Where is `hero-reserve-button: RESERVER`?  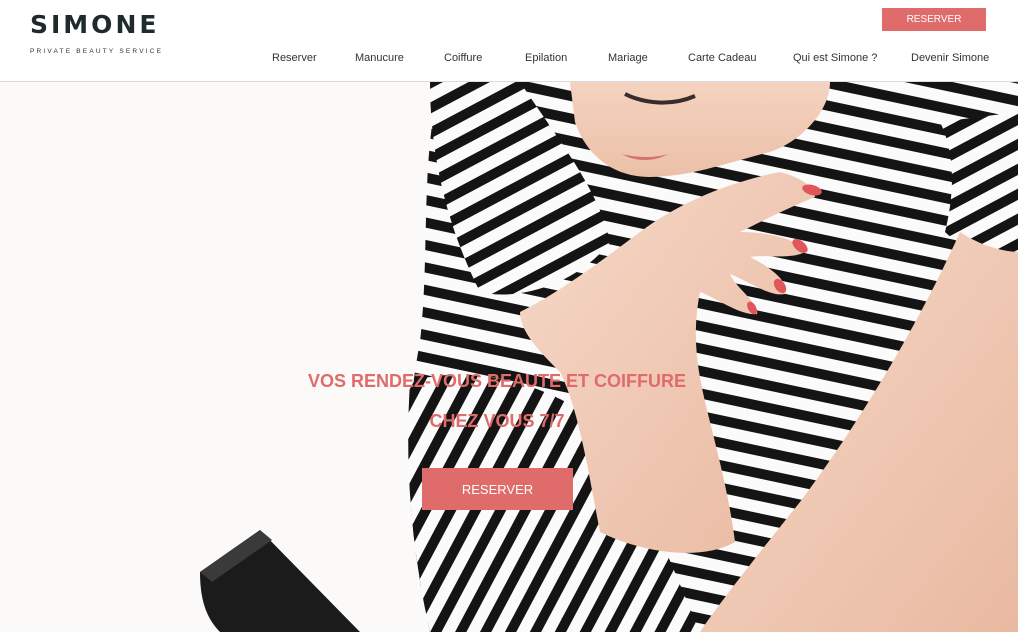
hero-reserve-button: RESERVER is located at coordinates (497, 489).